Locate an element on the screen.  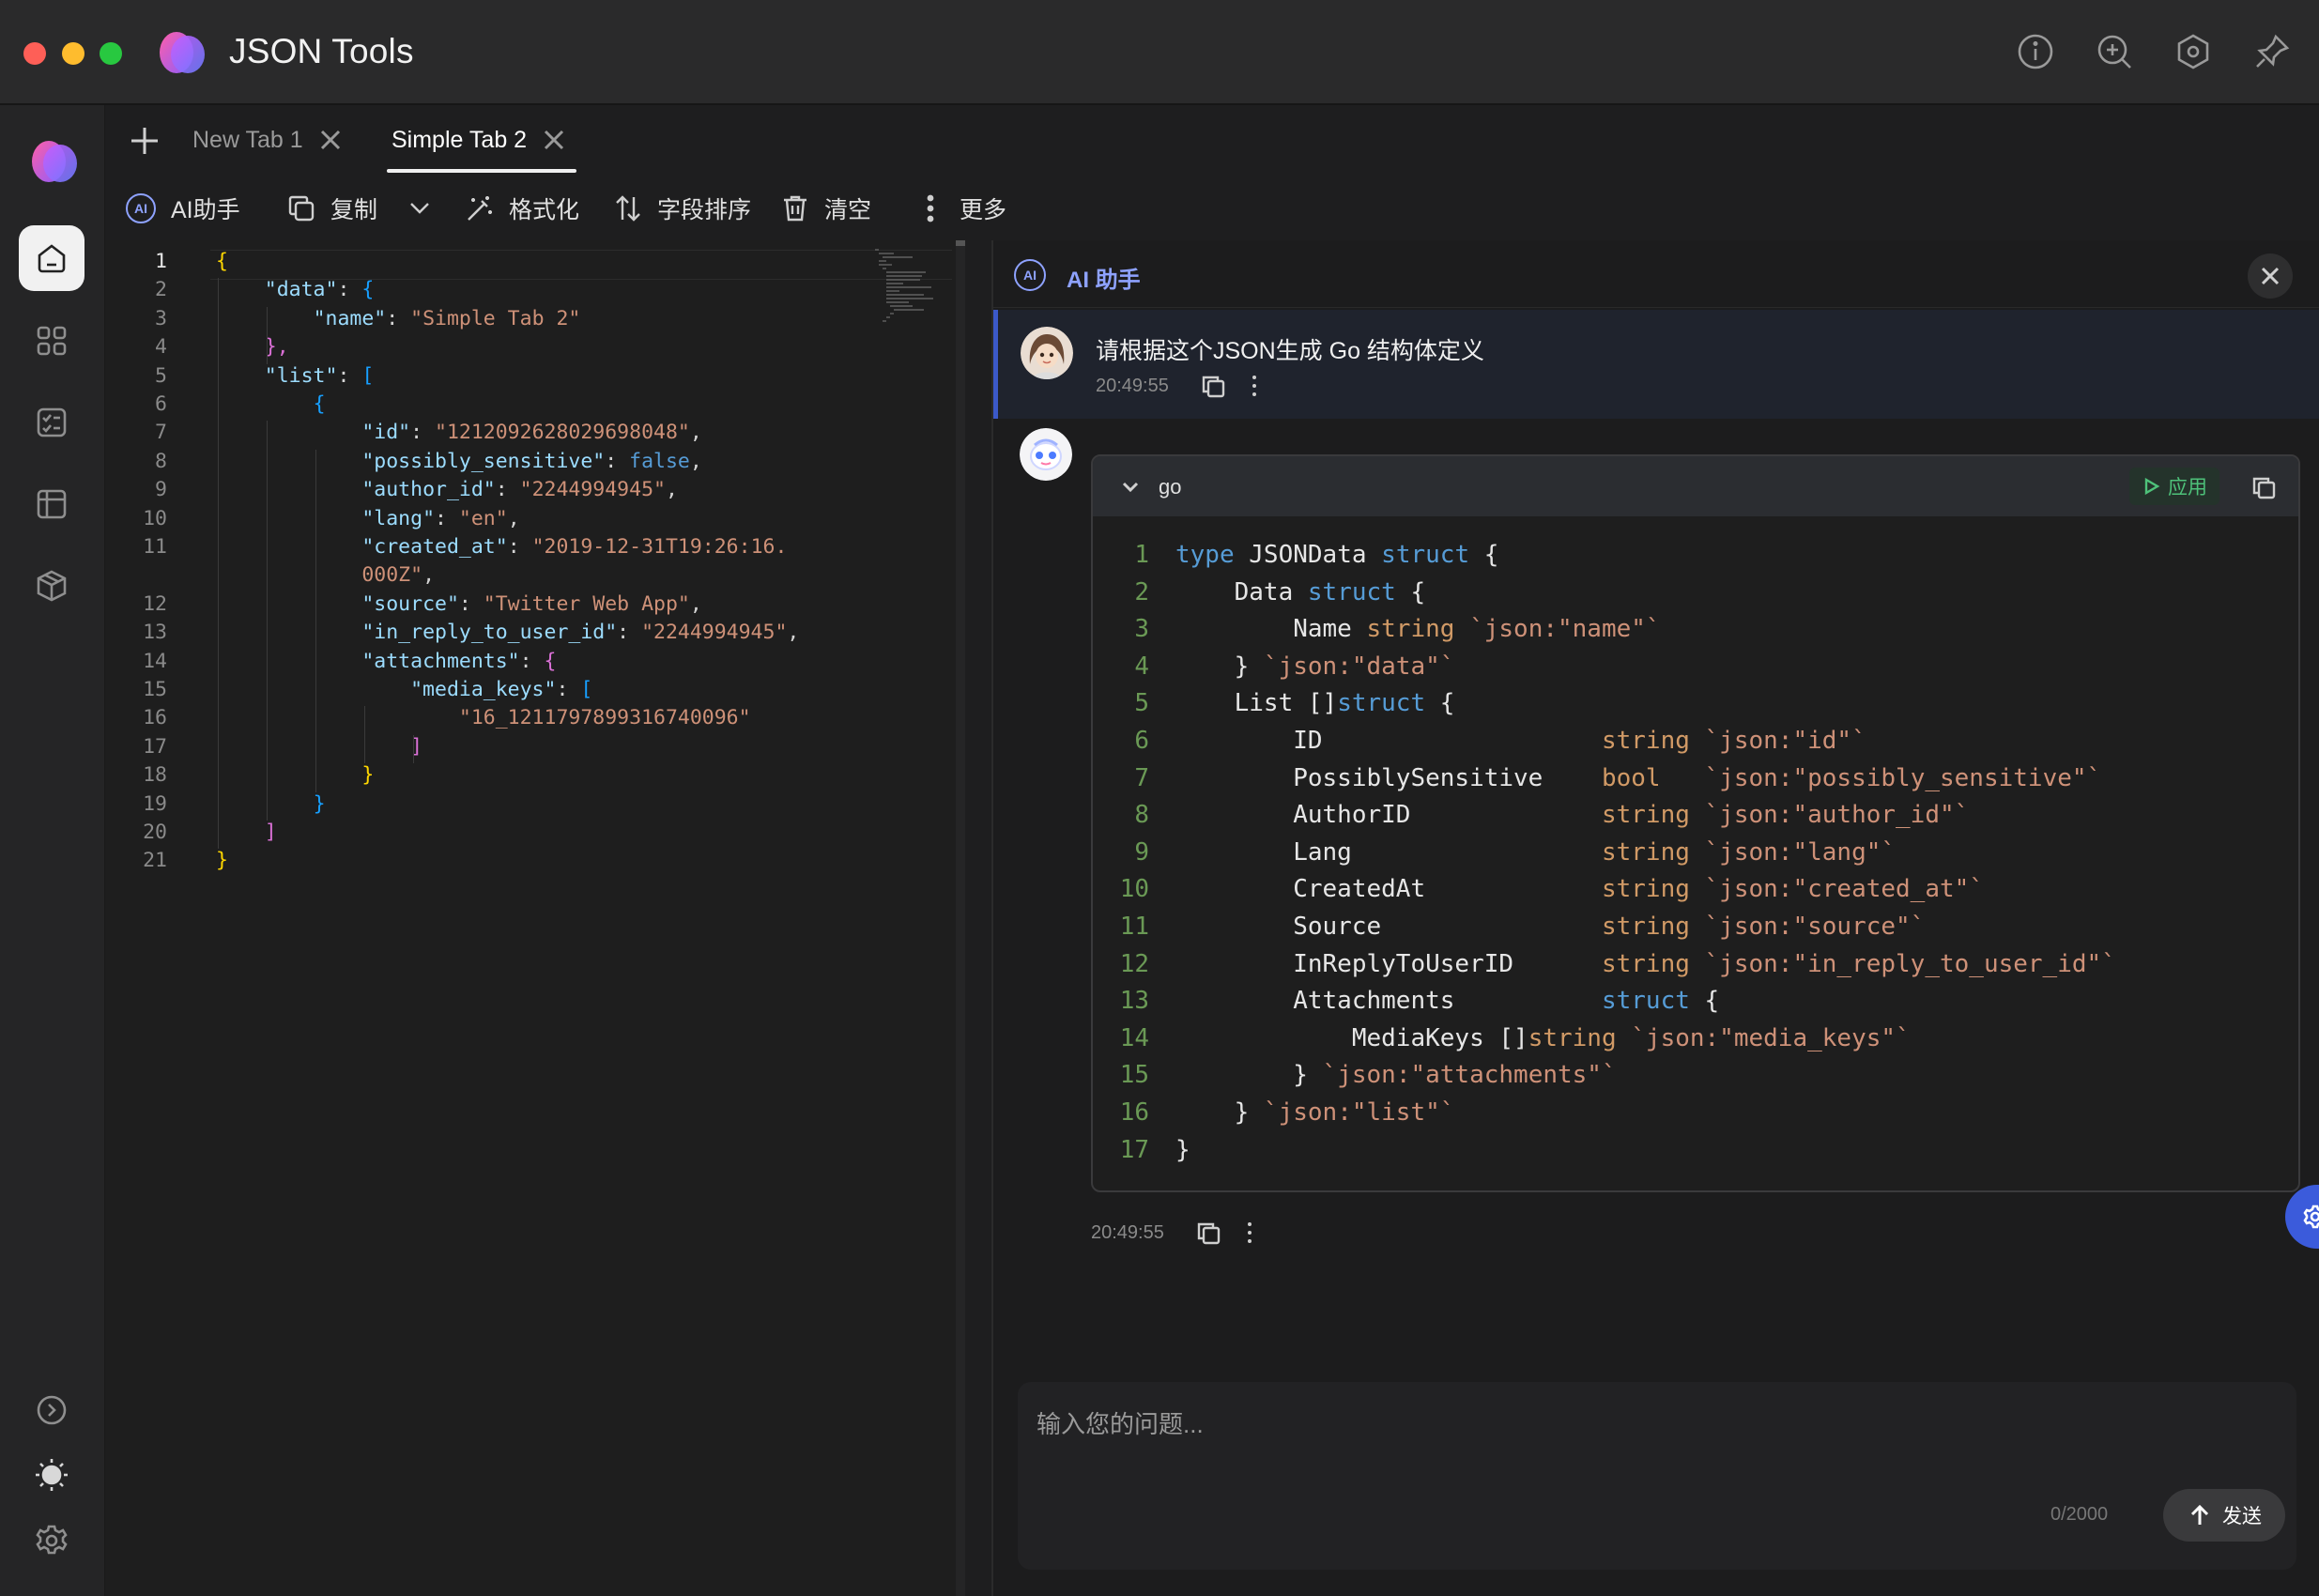
copy-message-button is located at coordinates (1213, 386).